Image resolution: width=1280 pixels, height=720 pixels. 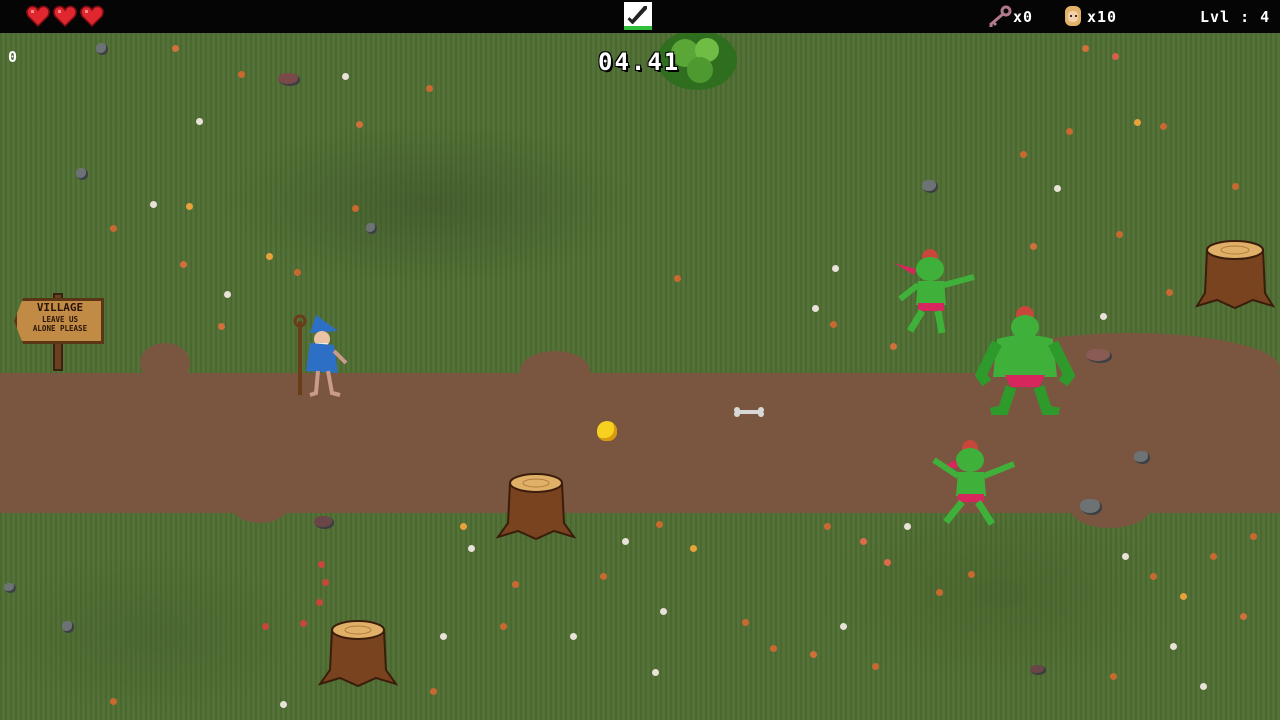 I want to click on ogre-enemy, so click(x=1025, y=360).